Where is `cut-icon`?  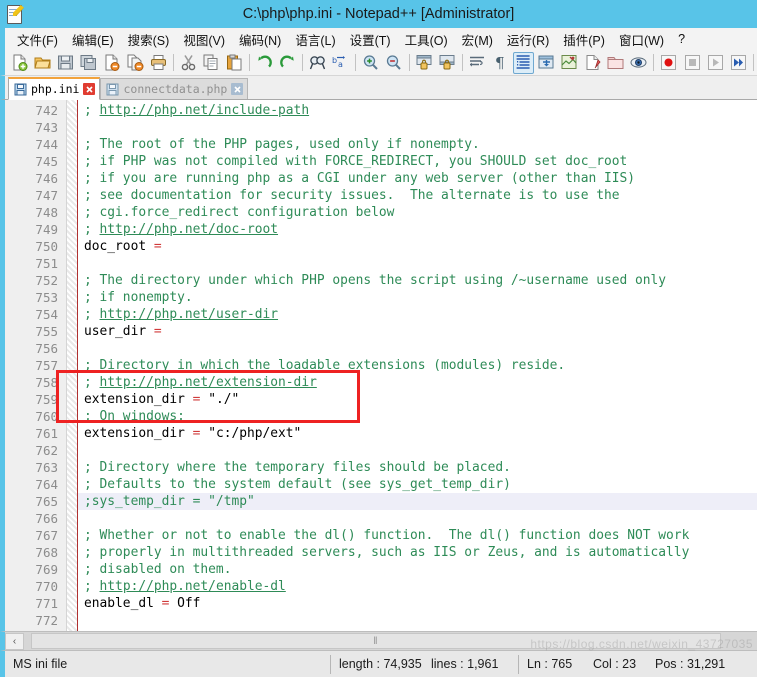
cut-icon is located at coordinates (188, 63).